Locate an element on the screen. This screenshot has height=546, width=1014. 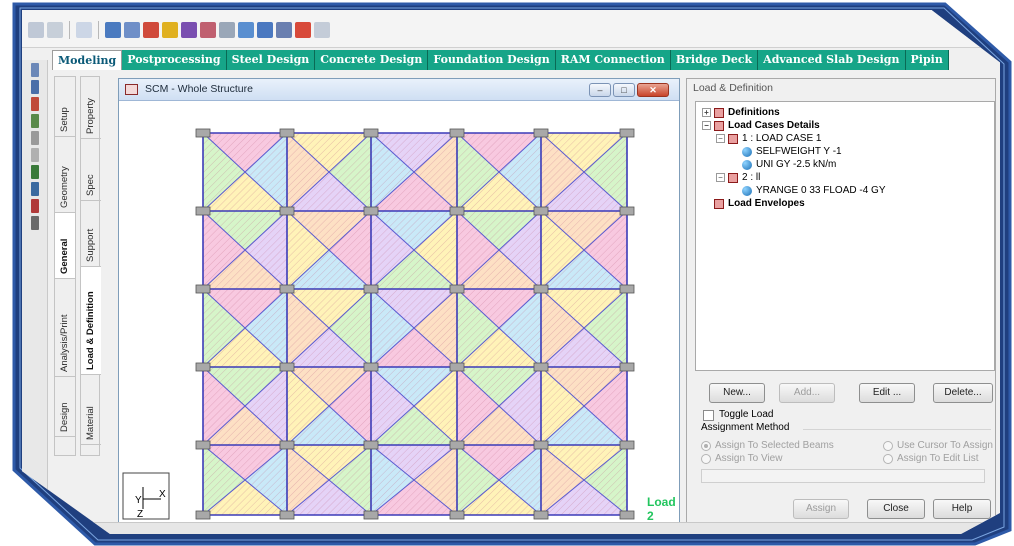
vtab-setup: Setup is located at coordinates (65, 107).